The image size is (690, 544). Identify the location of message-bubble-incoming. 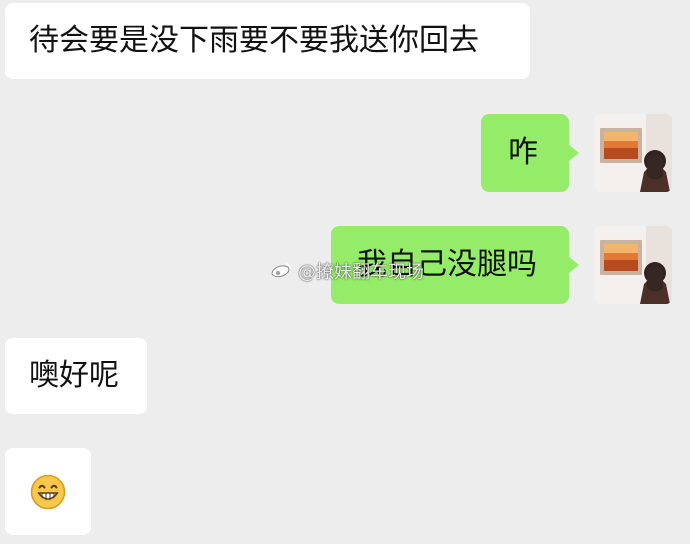
(48, 491).